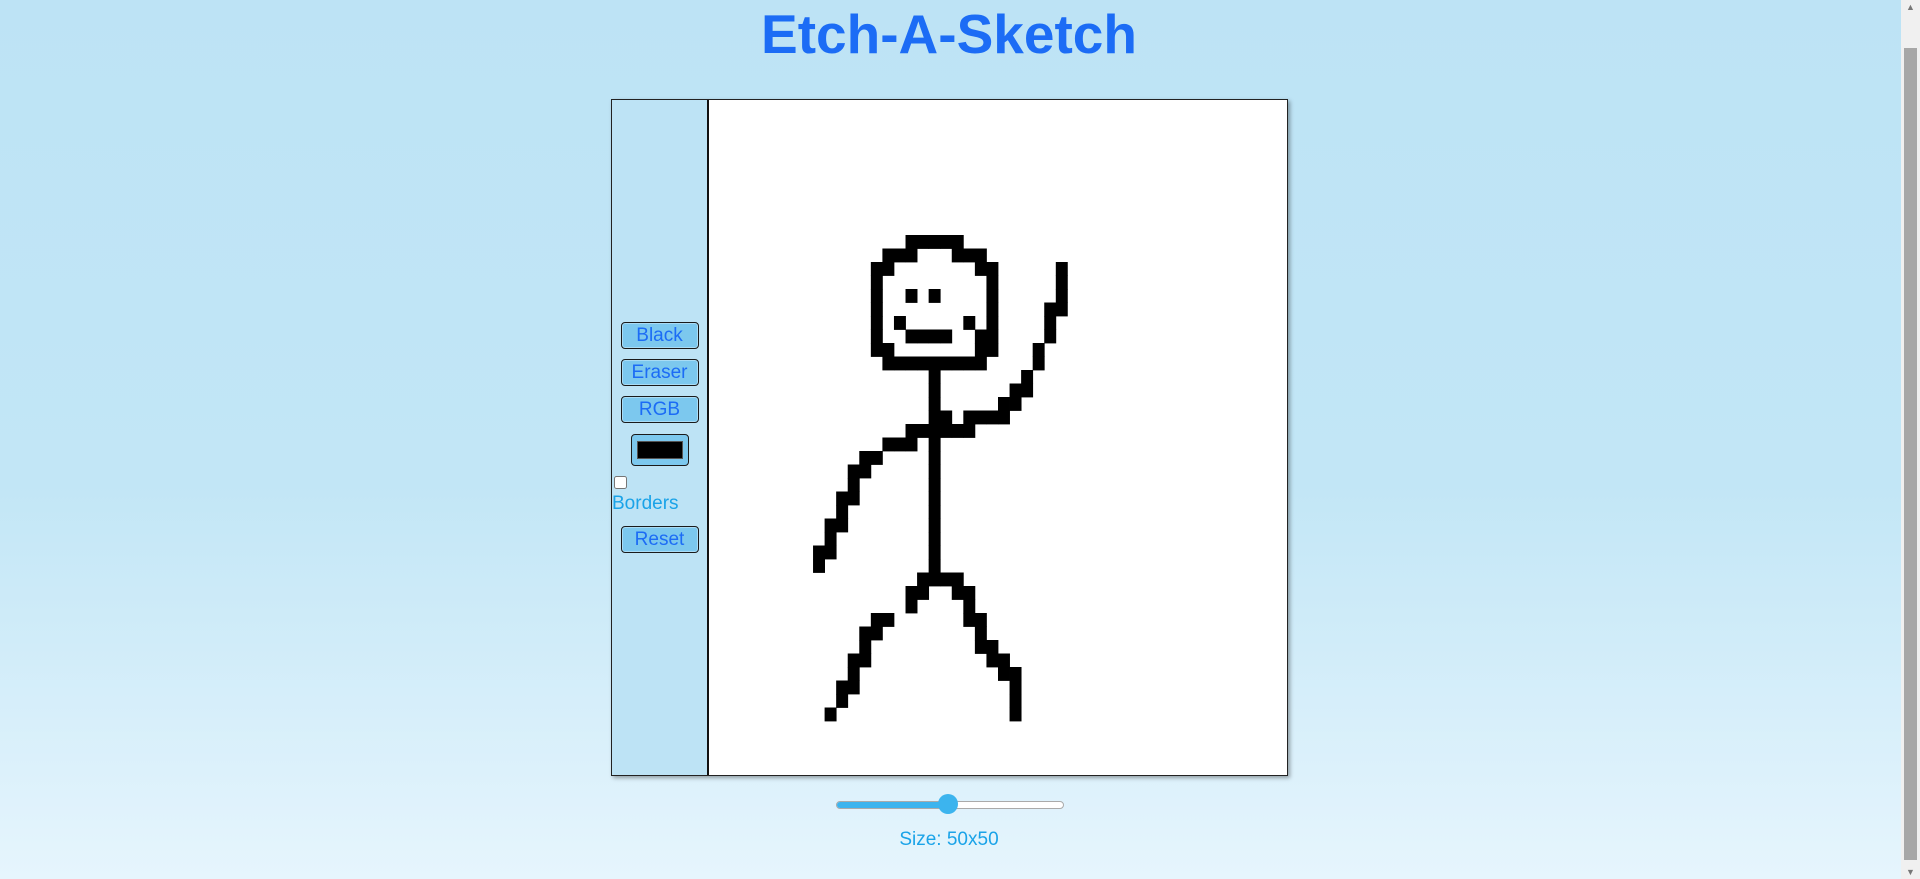  What do you see at coordinates (1910, 7) in the screenshot?
I see `scroll-up-arrow-icon: ▲` at bounding box center [1910, 7].